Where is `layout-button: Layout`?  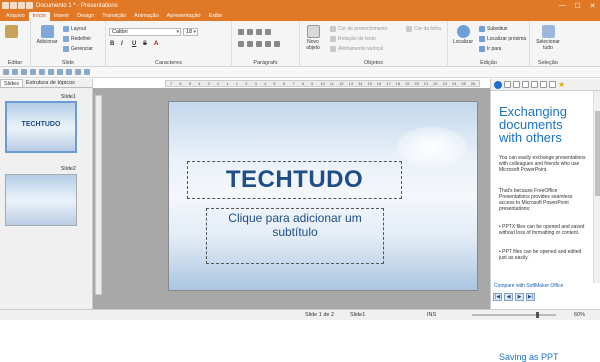
layout-button: Layout is located at coordinates (74, 29).